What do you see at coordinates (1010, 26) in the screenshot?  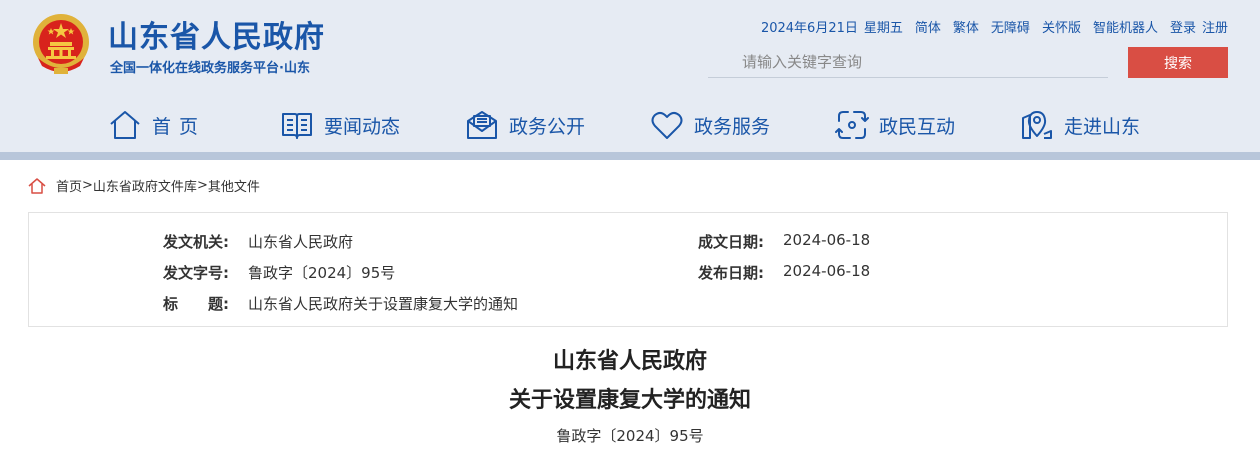 I see `accessibility-link: 无障碍` at bounding box center [1010, 26].